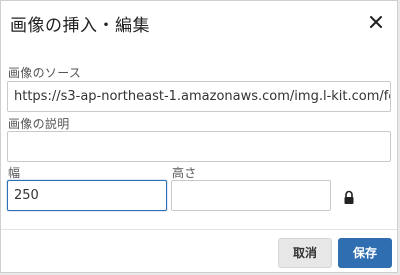  I want to click on description-label: 画像の説明, so click(39, 124).